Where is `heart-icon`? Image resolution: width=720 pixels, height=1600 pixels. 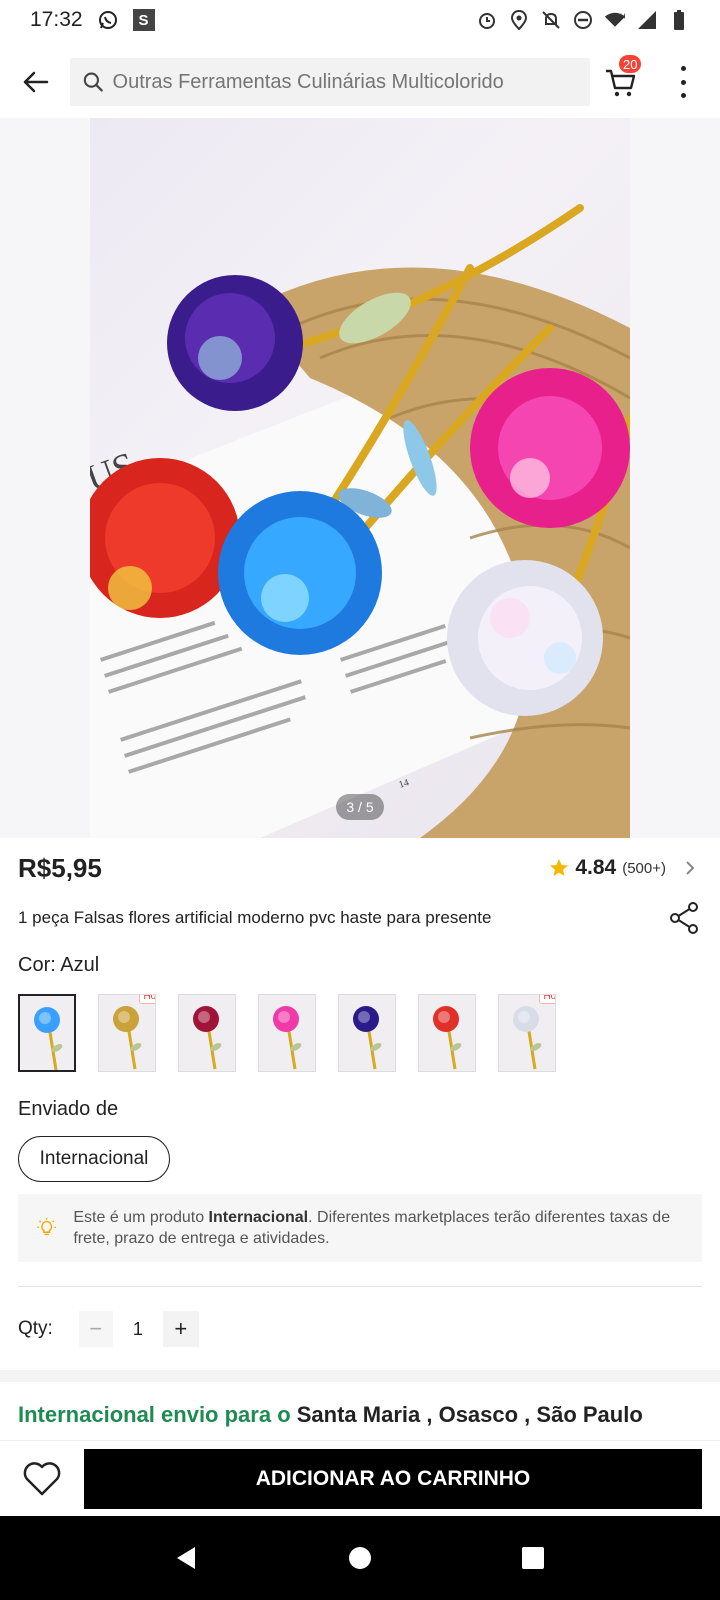
heart-icon is located at coordinates (42, 1478).